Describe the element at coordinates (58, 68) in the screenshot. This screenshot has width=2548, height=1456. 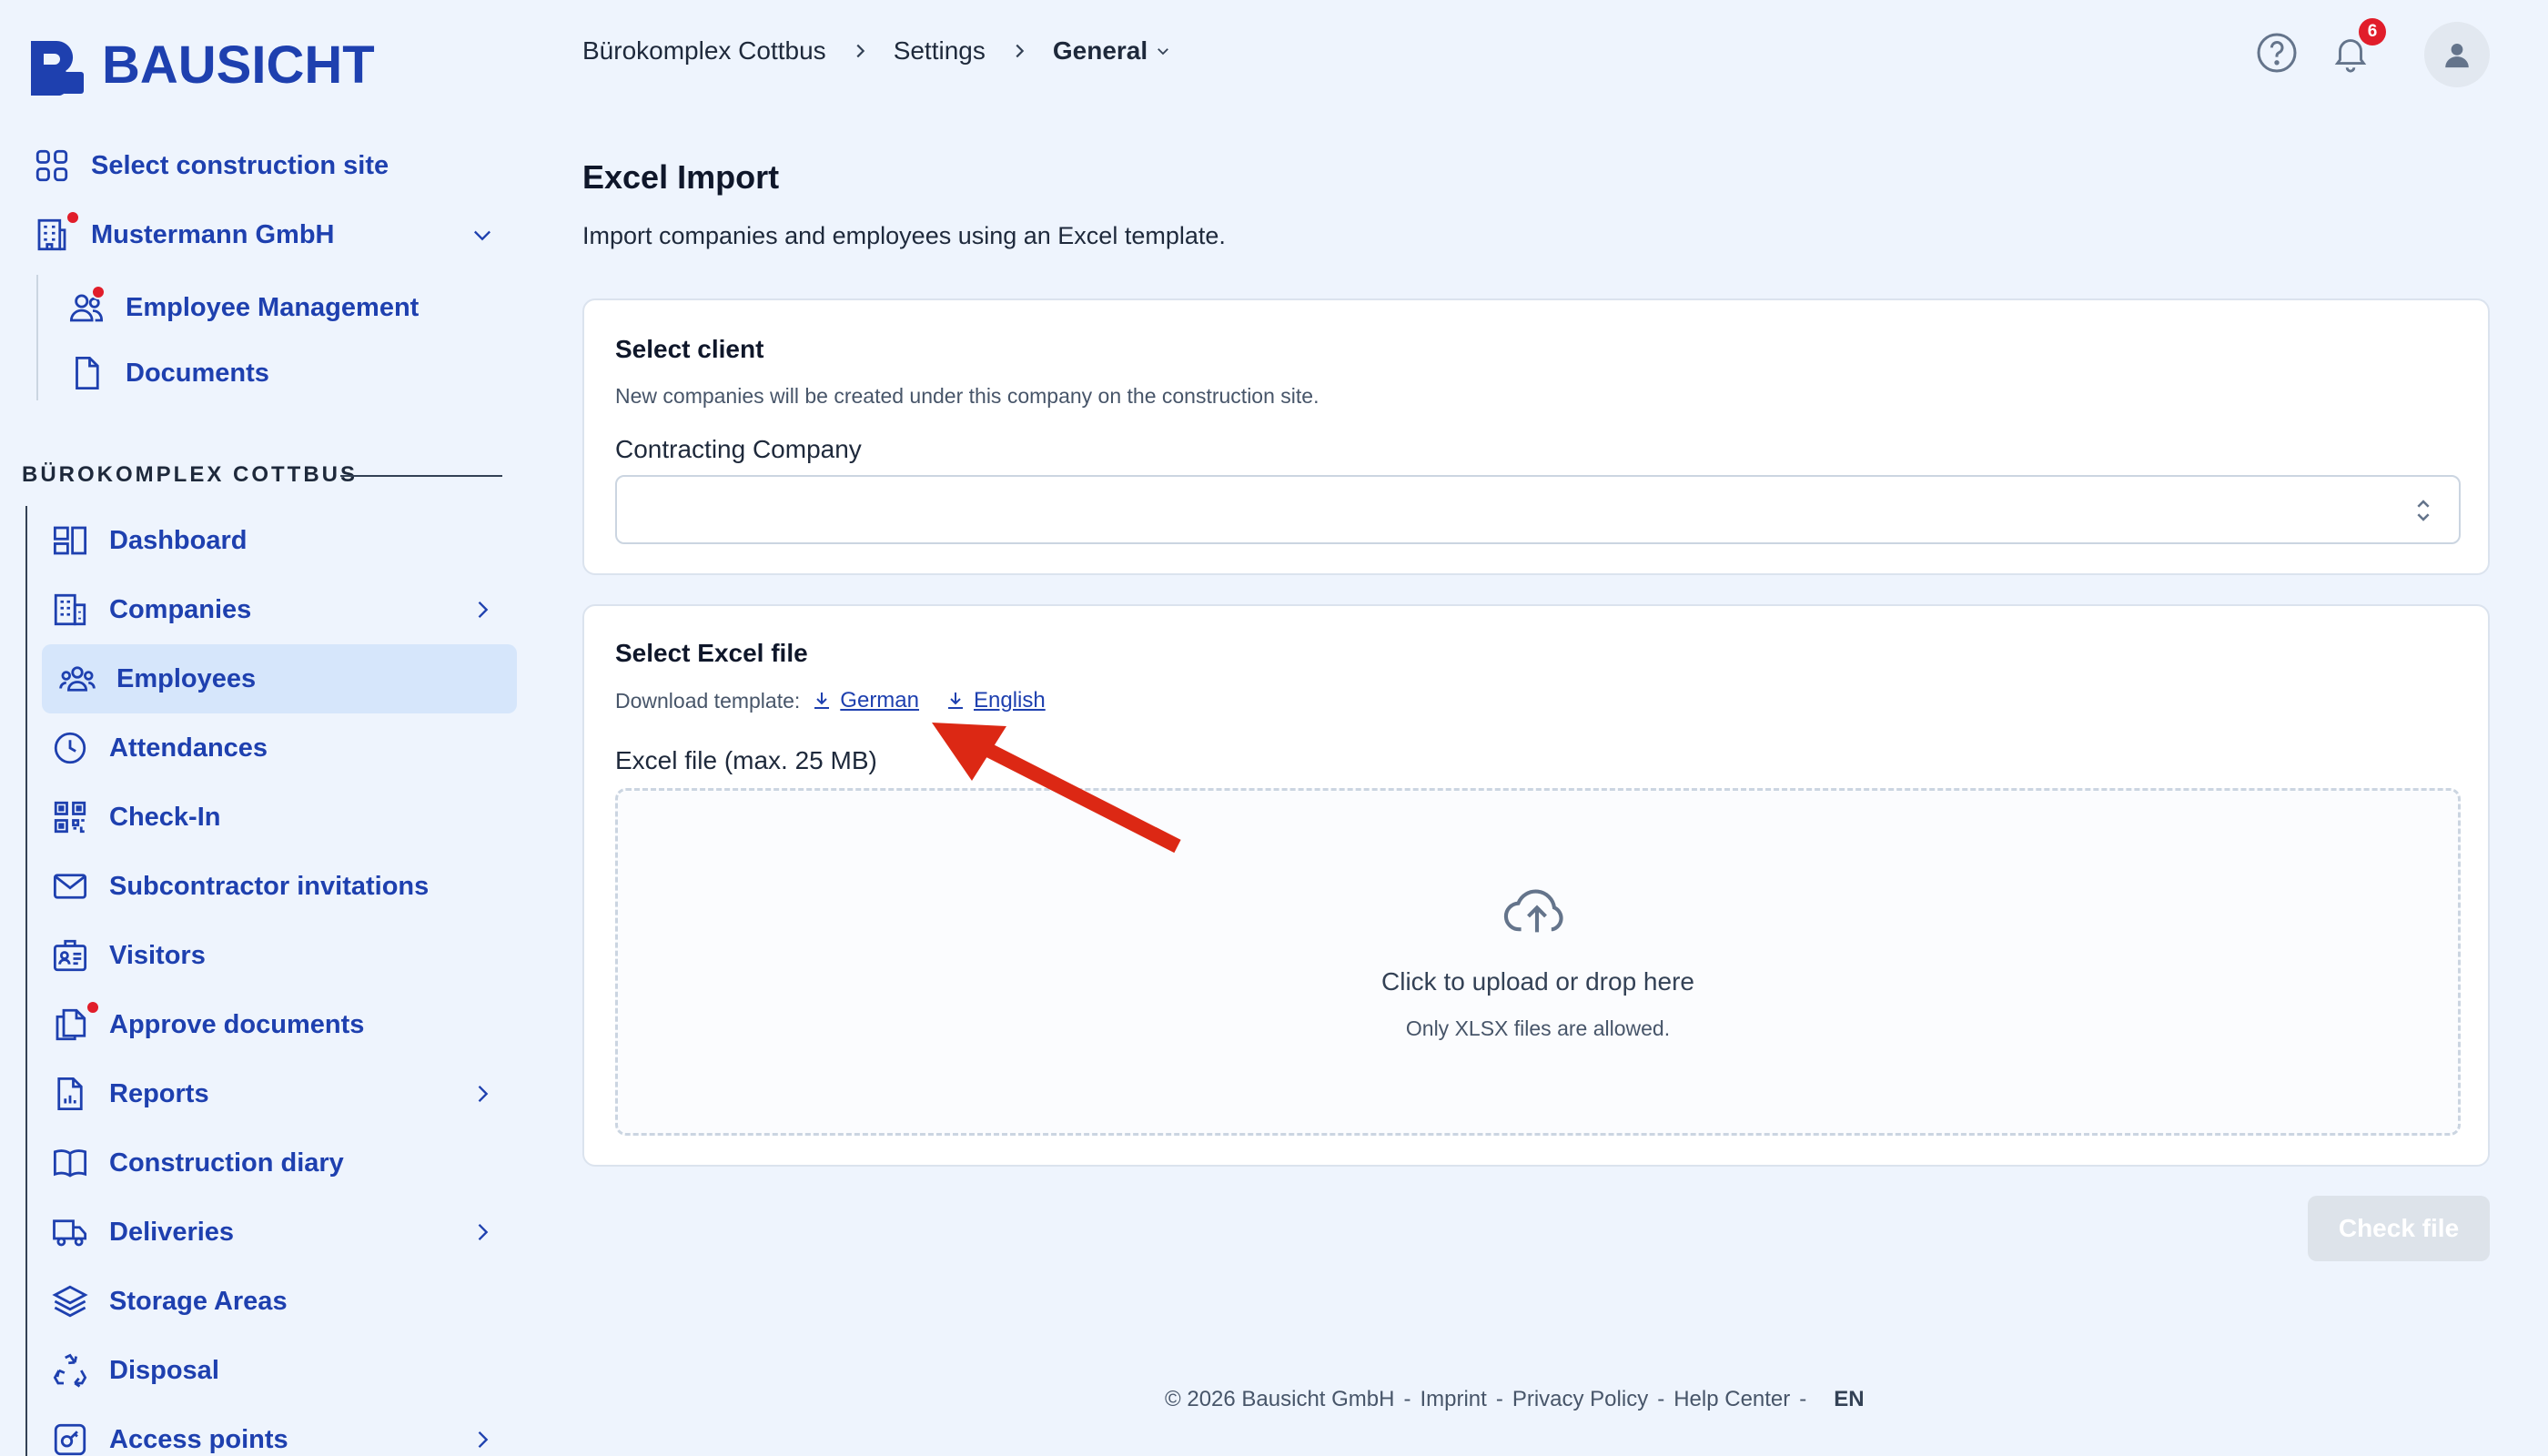
I see `bausicht-logo-icon` at that location.